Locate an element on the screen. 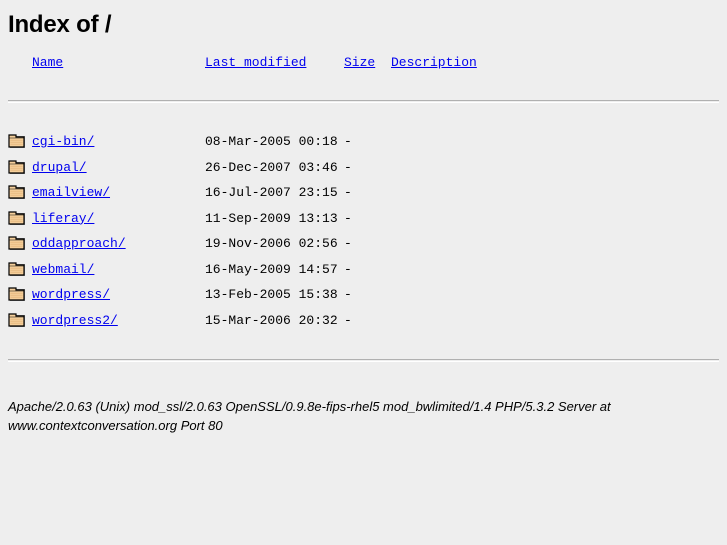  header-name-cell: Name is located at coordinates (118, 63).